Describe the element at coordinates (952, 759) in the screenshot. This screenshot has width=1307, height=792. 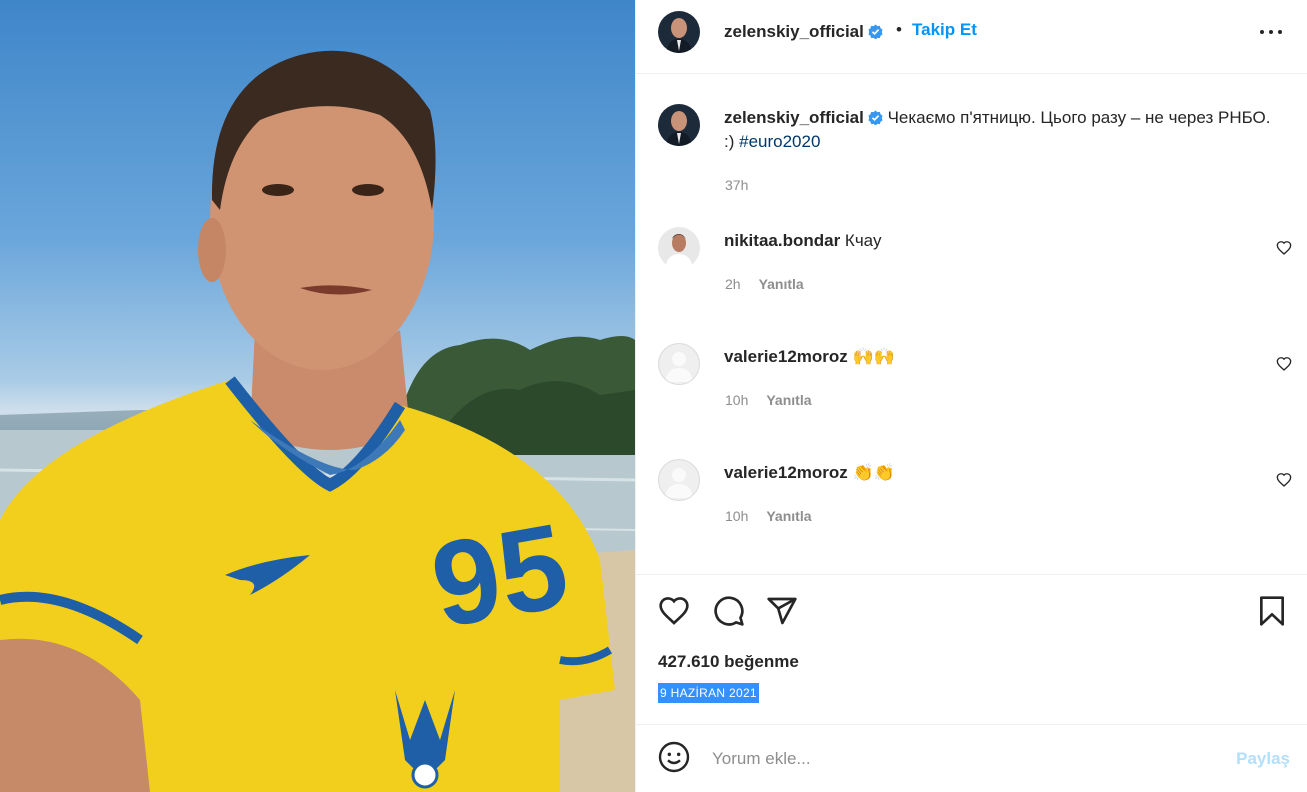
I see `comment-input` at that location.